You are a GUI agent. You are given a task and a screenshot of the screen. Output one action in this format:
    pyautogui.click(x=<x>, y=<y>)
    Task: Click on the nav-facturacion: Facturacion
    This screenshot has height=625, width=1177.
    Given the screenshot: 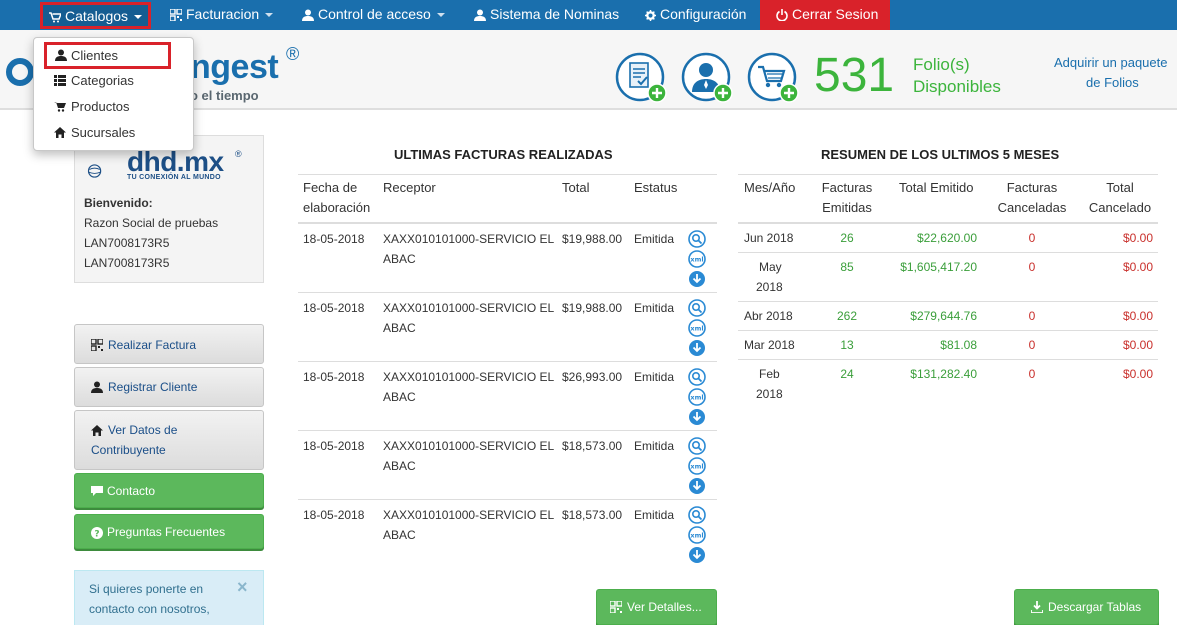 What is the action you would take?
    pyautogui.click(x=221, y=15)
    